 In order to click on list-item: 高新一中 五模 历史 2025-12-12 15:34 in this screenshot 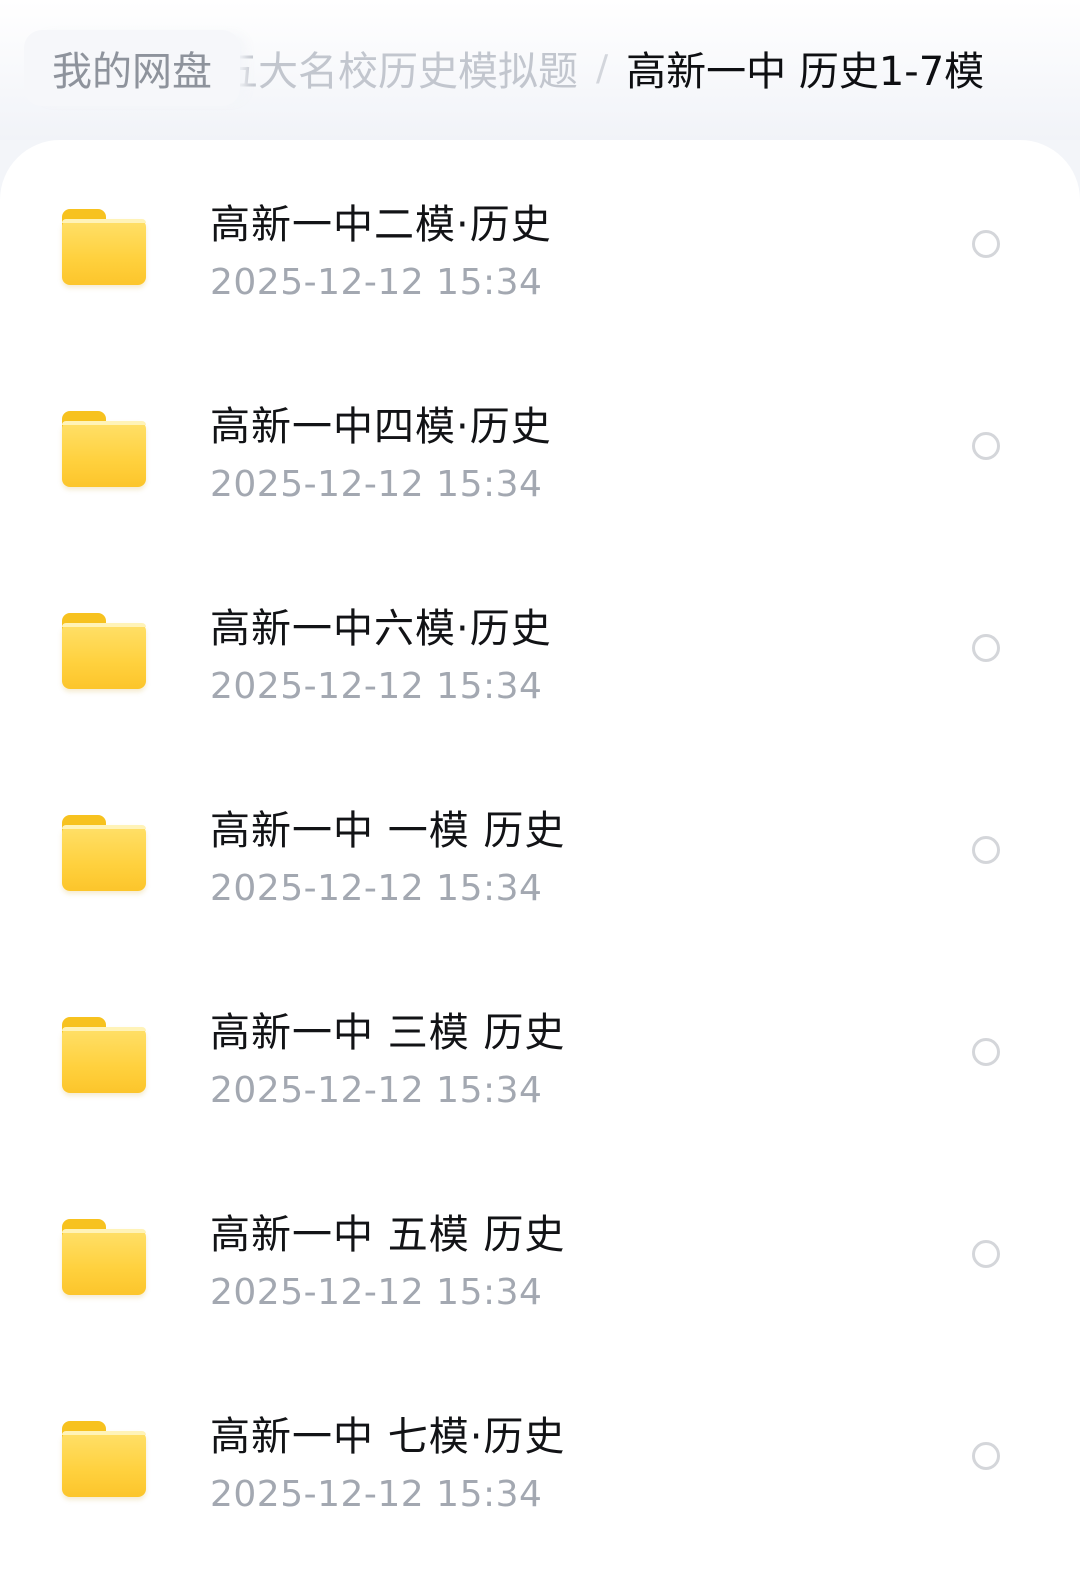, I will do `click(540, 1251)`.